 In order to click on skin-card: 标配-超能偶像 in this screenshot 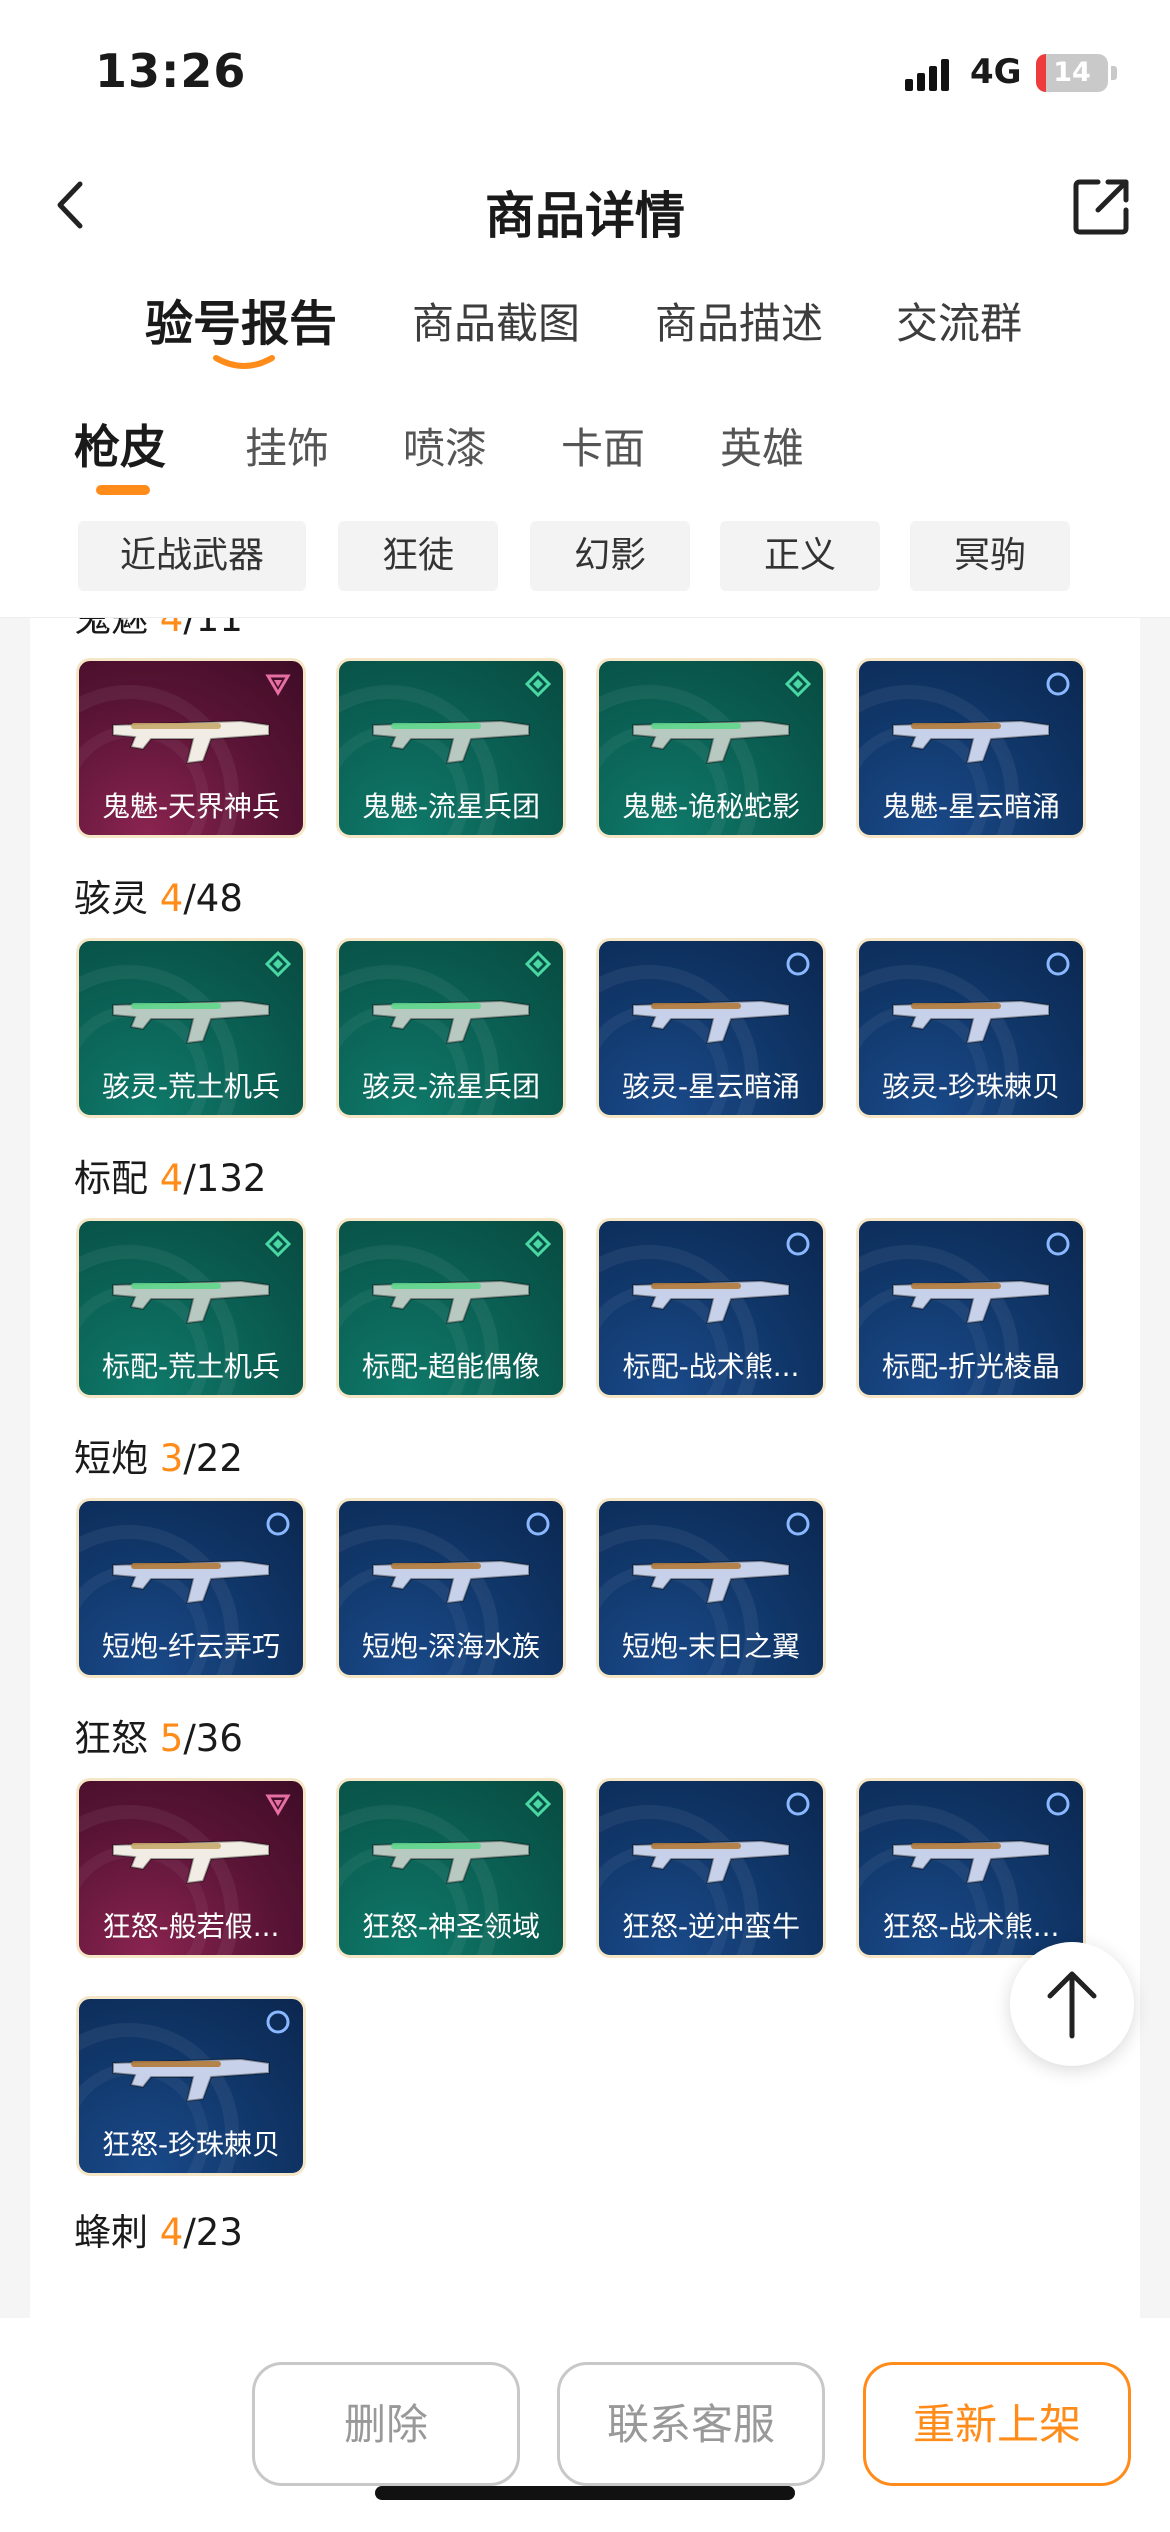, I will do `click(451, 1308)`.